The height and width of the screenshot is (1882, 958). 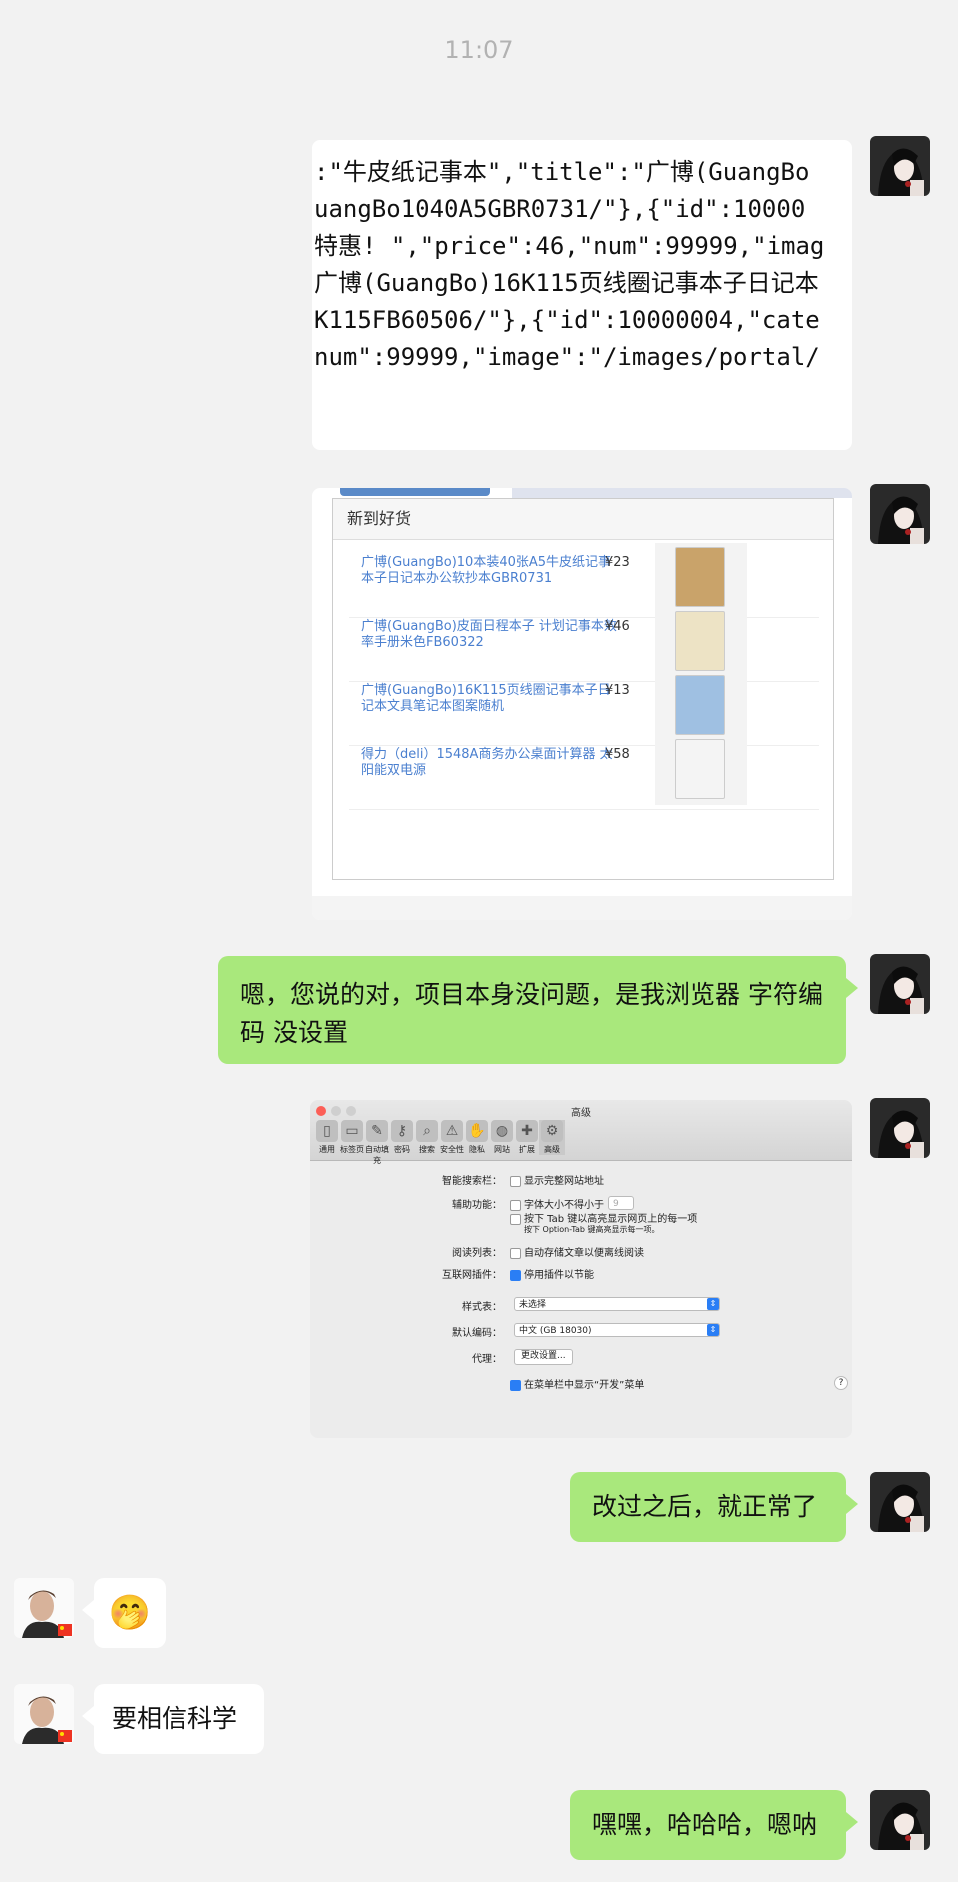 I want to click on calculator-icon, so click(x=700, y=769).